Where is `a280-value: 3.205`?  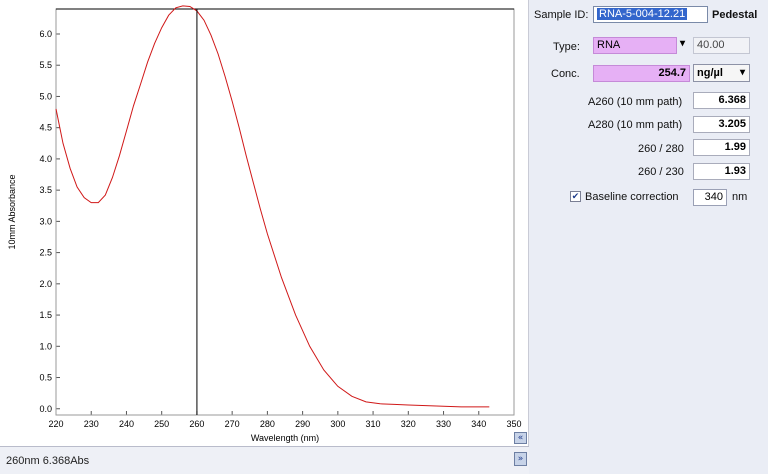 a280-value: 3.205 is located at coordinates (721, 124).